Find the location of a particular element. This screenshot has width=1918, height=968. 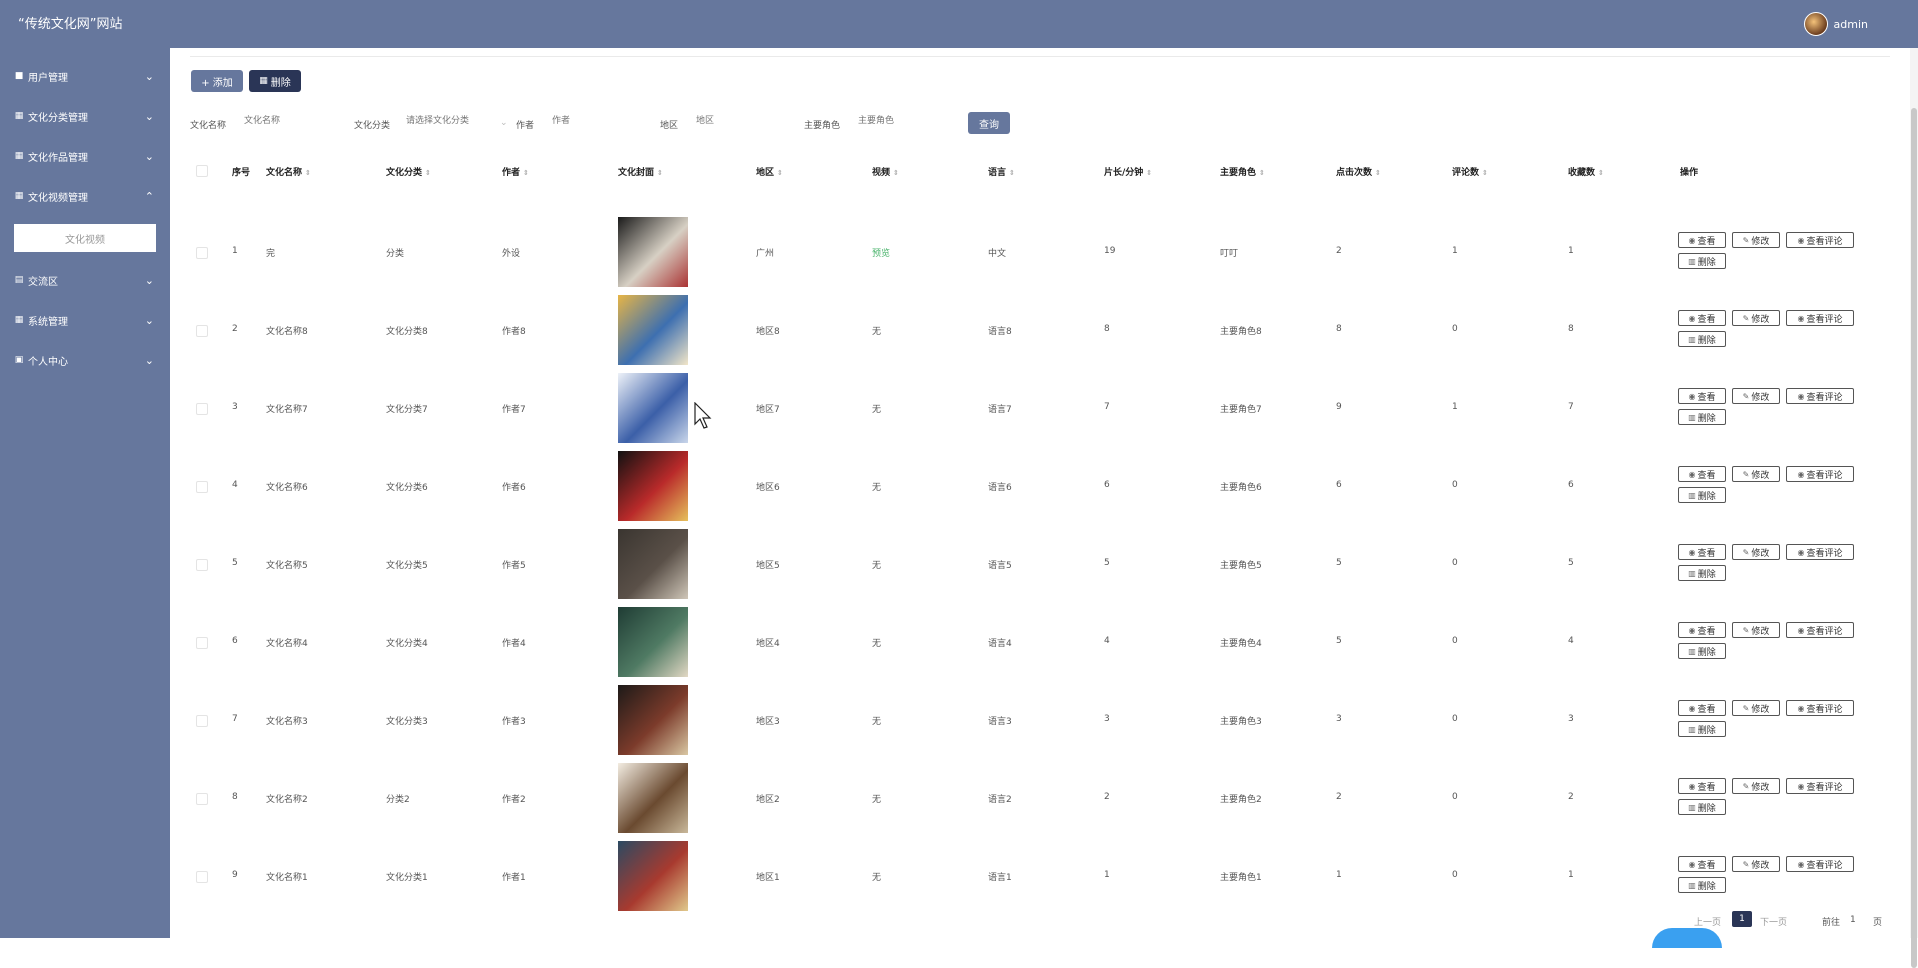

prev-page-button: 上一页 is located at coordinates (1707, 921).